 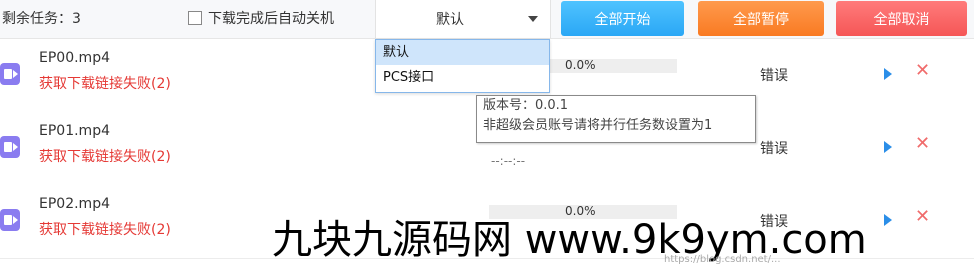 What do you see at coordinates (526, 105) in the screenshot?
I see `tooltip-version: 版本号：0.0.1` at bounding box center [526, 105].